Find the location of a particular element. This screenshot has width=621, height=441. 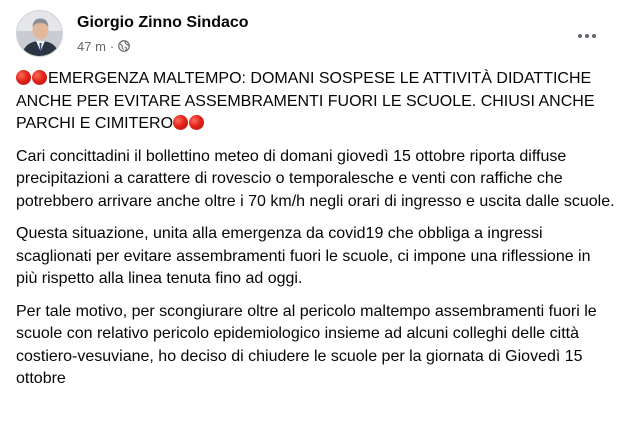

globe-icon is located at coordinates (124, 46).